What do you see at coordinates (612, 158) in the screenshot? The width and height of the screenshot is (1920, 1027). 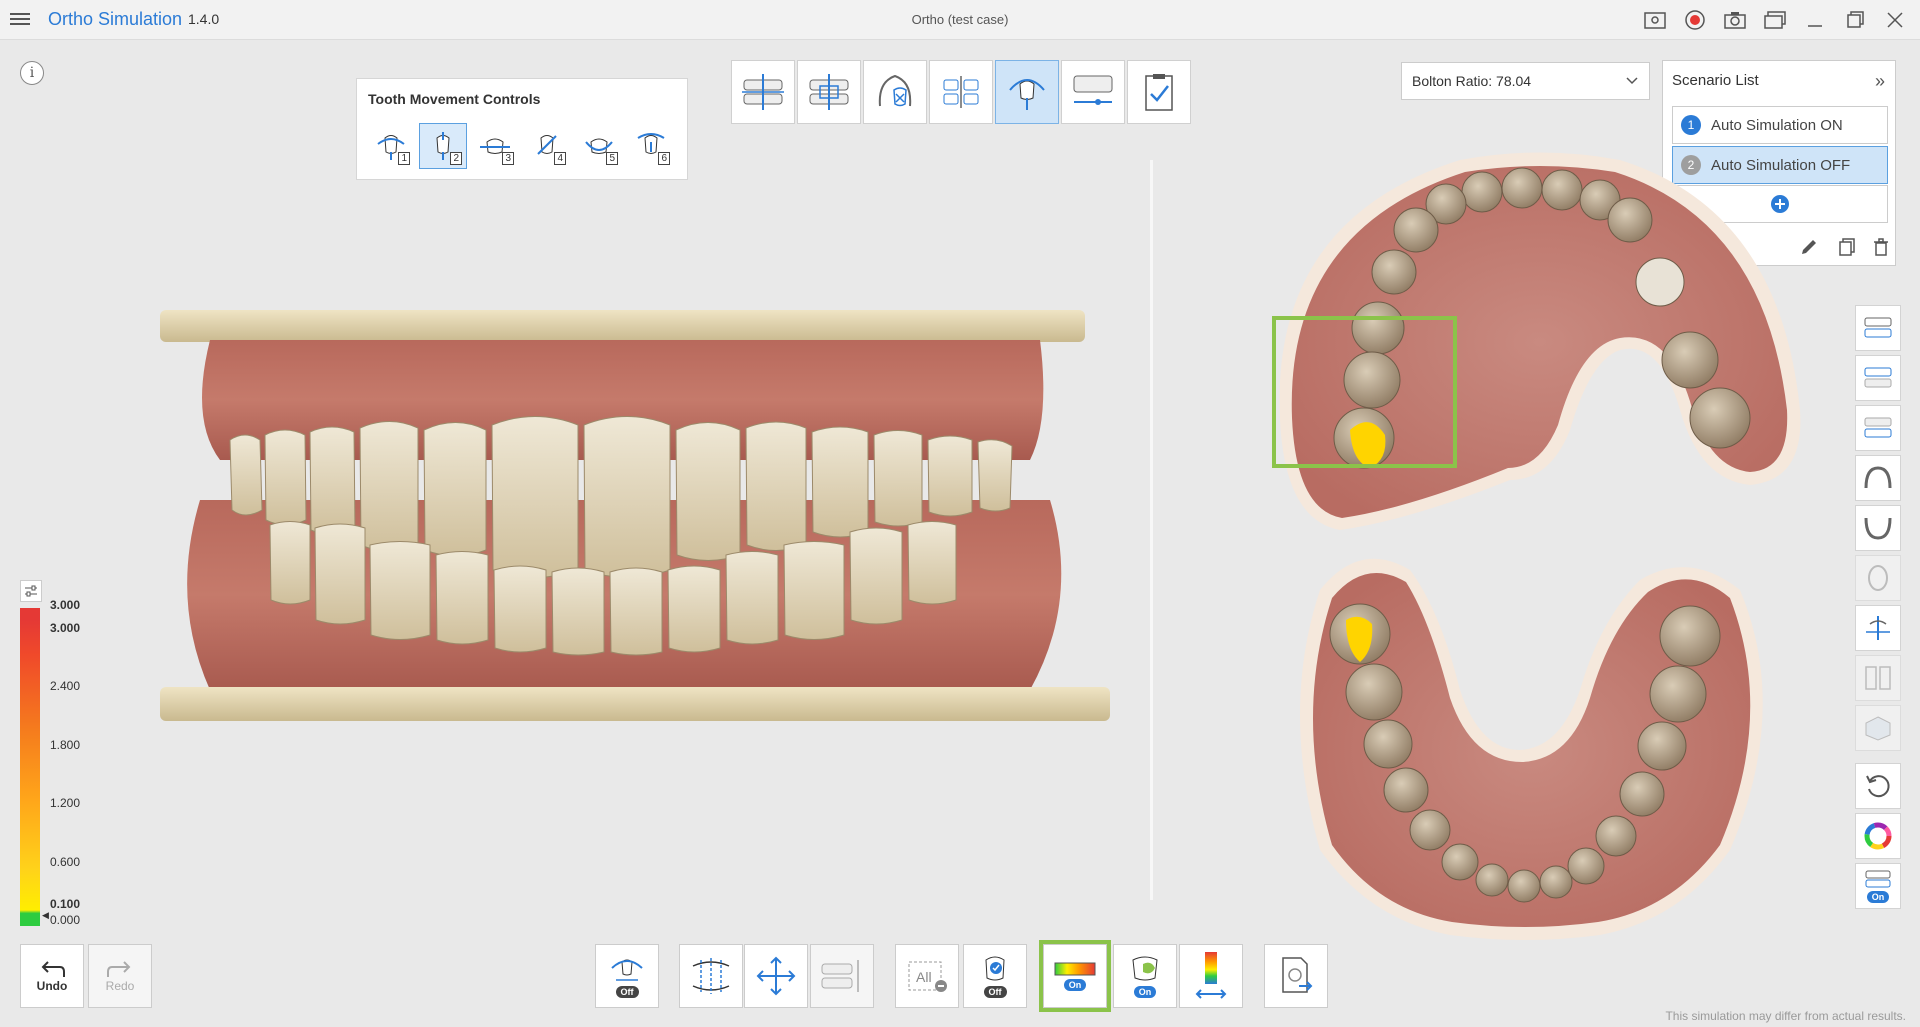 I see `mode-number: 5` at bounding box center [612, 158].